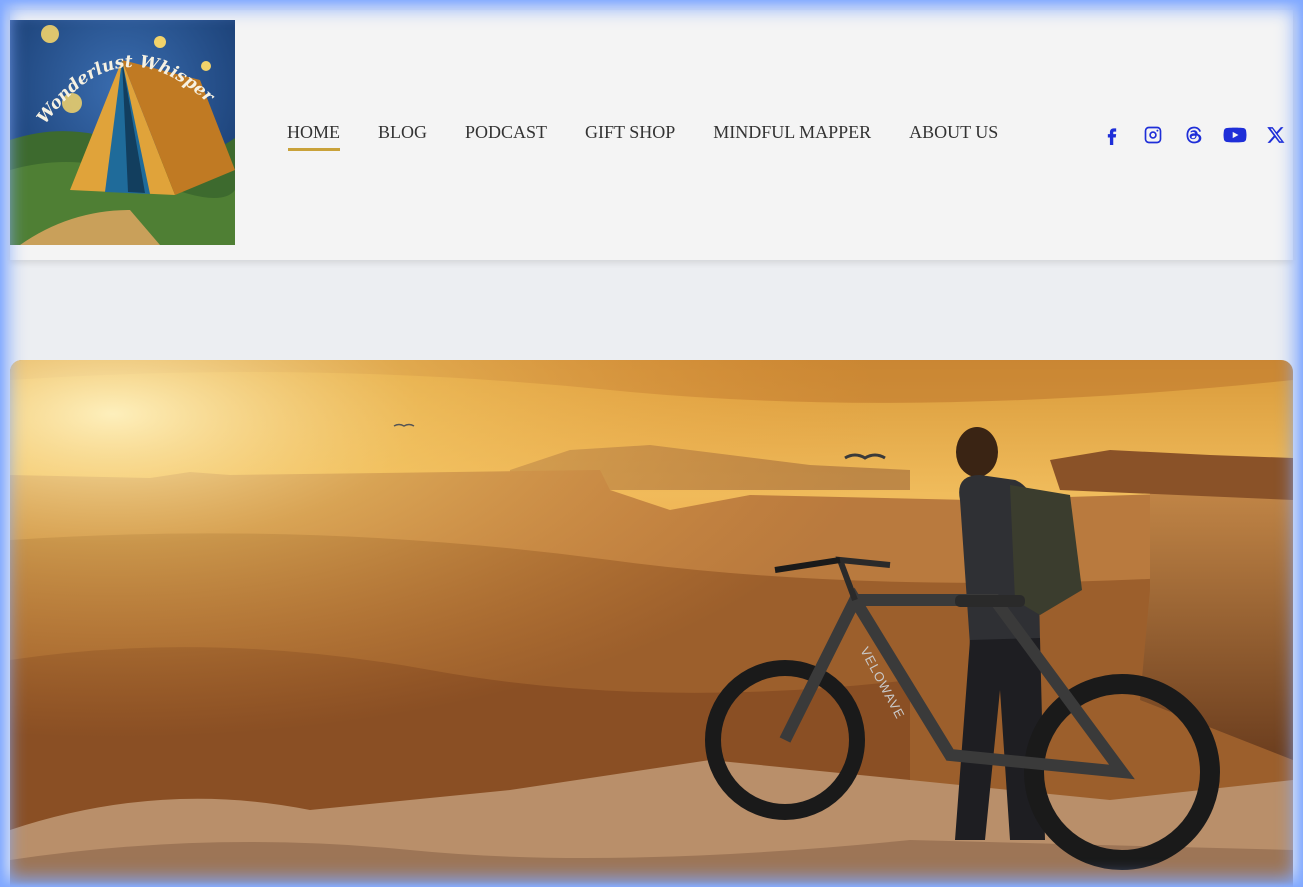  I want to click on x-icon, so click(1276, 135).